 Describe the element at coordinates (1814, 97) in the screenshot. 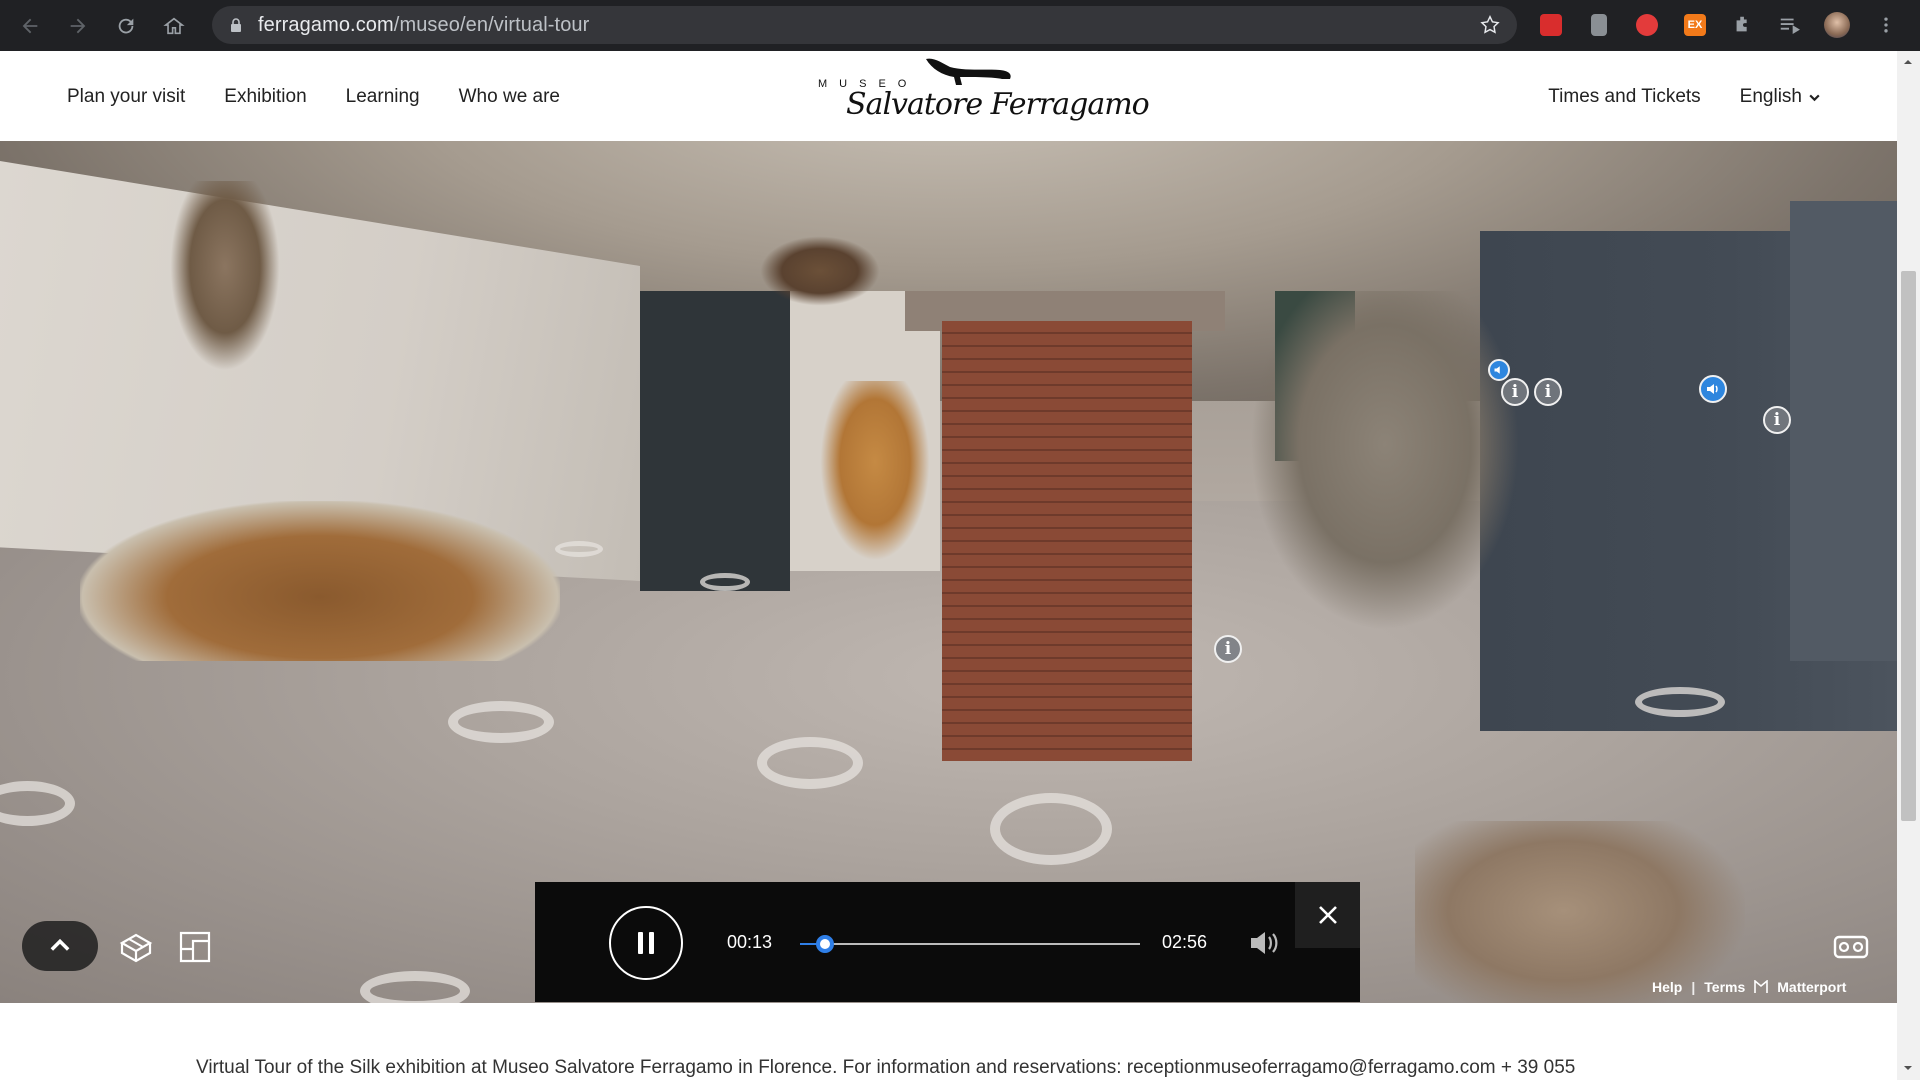

I see `chevron-down-icon` at that location.